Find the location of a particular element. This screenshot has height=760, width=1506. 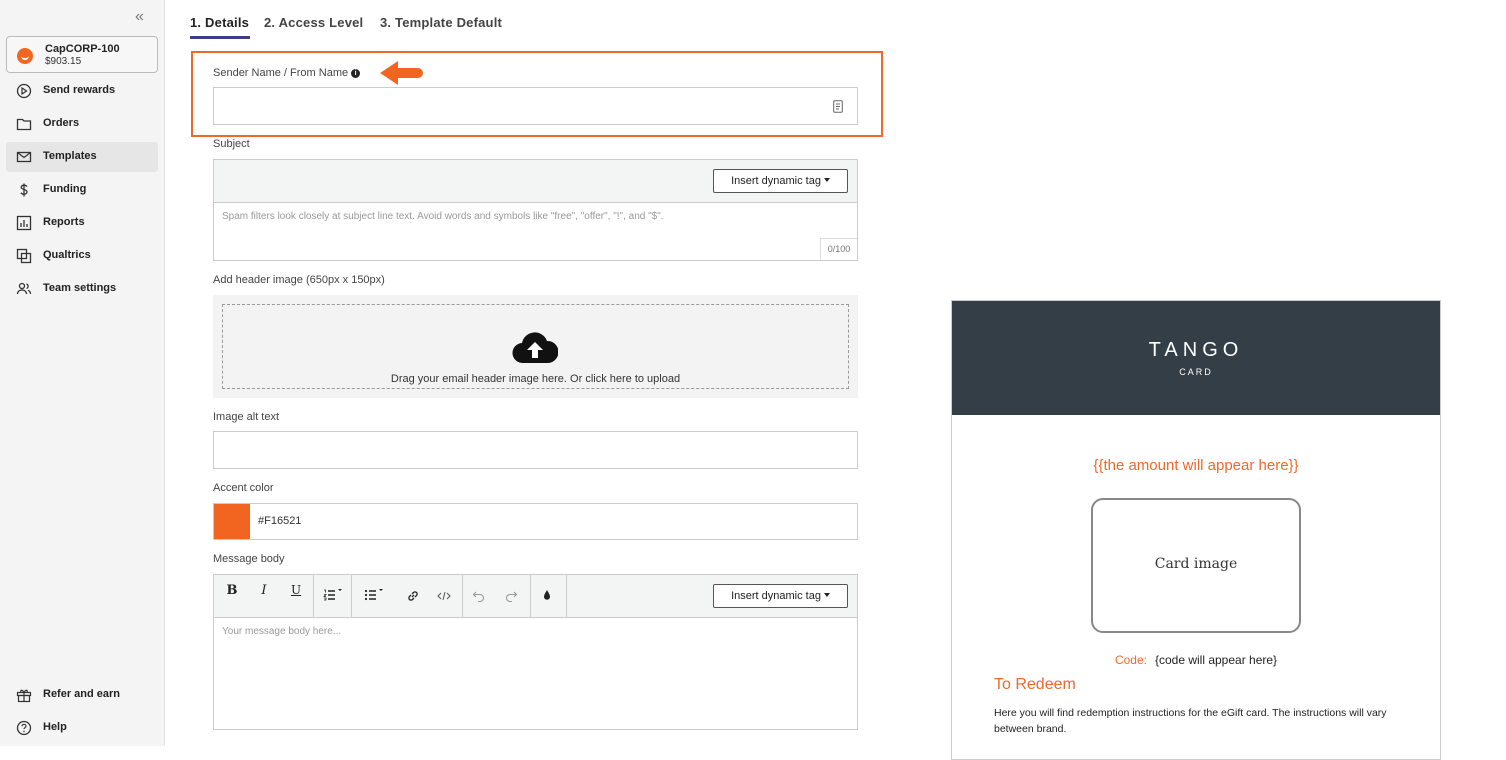

sidebar-item-orders: Orders is located at coordinates (82, 124).